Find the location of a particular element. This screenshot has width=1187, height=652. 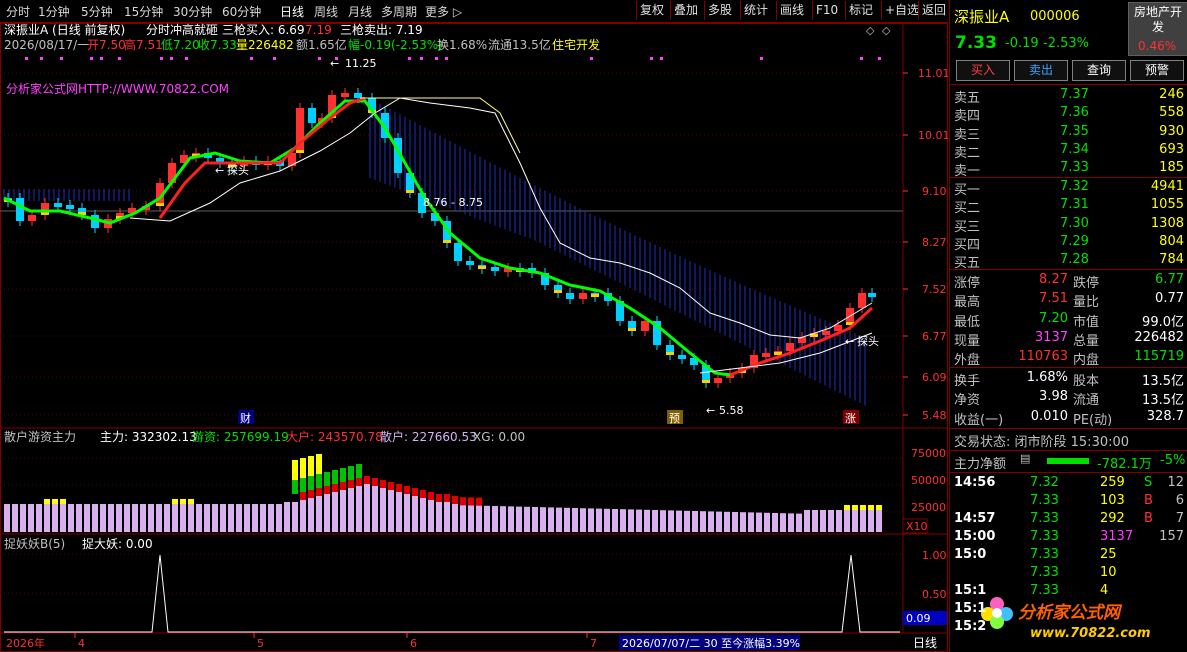

book-row: 买三 7.30 1308 is located at coordinates (1068, 225).